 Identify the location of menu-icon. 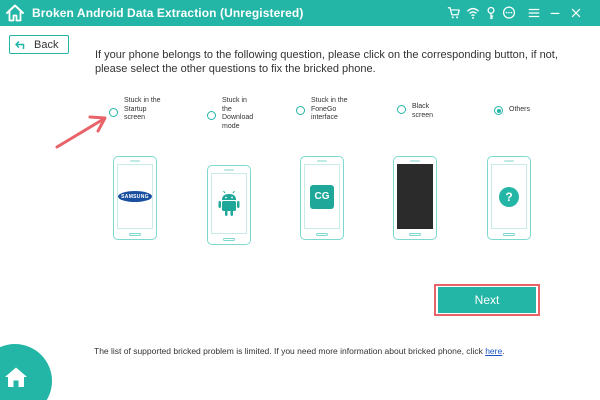
(534, 13).